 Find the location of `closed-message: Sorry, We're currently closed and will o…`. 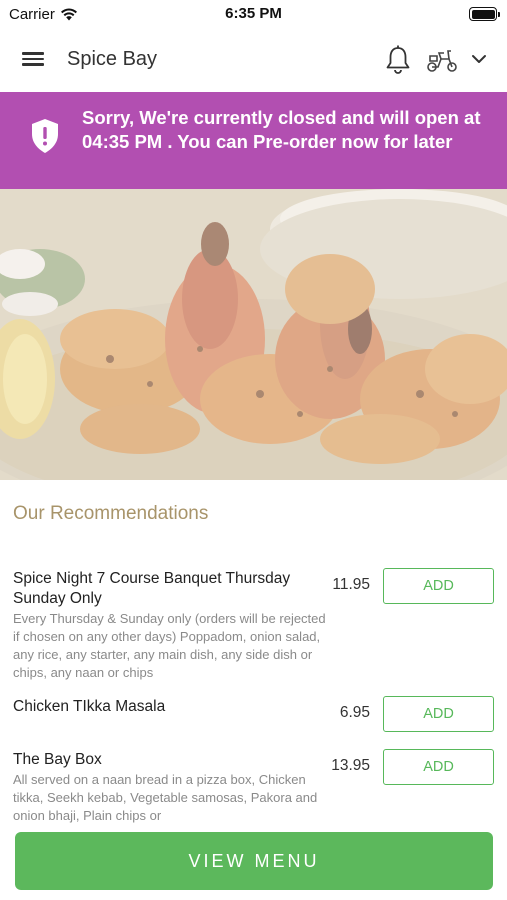

closed-message: Sorry, We're currently closed and will o… is located at coordinates (281, 129).